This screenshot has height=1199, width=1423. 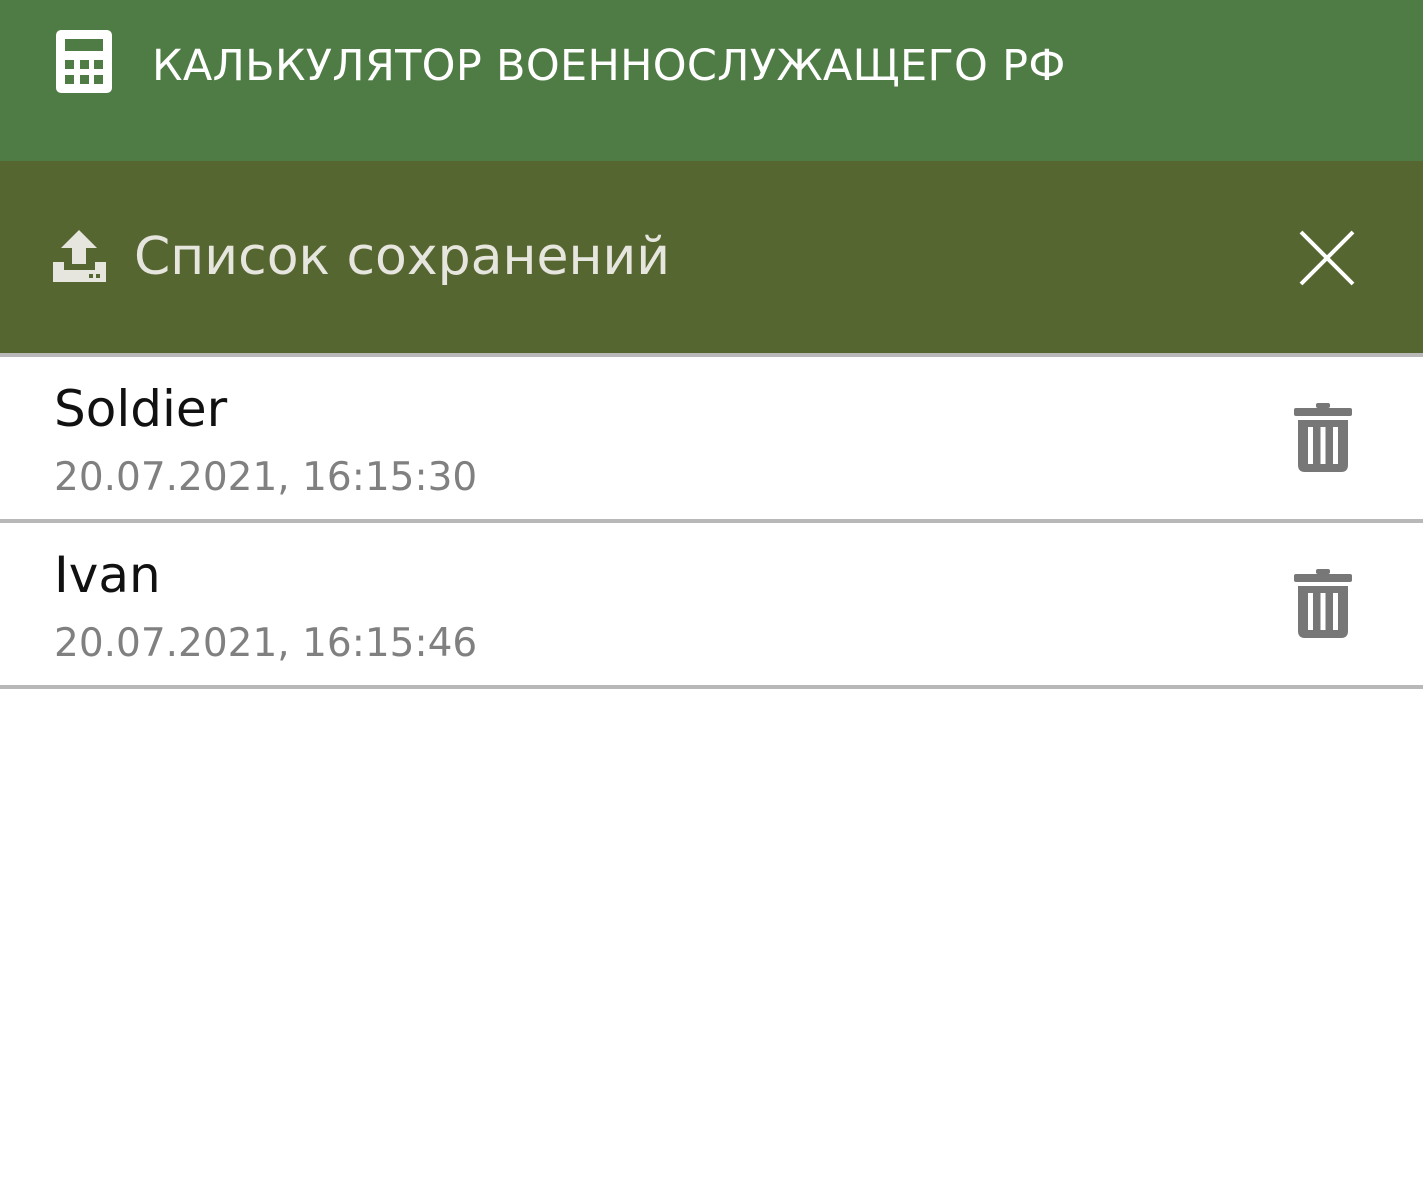 What do you see at coordinates (711, 440) in the screenshot?
I see `list-item-soldier: Soldier 20.07.2021, 16:15:30` at bounding box center [711, 440].